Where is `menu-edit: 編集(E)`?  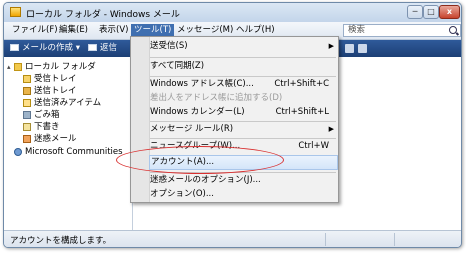
menu-edit: 編集(E) is located at coordinates (73, 30).